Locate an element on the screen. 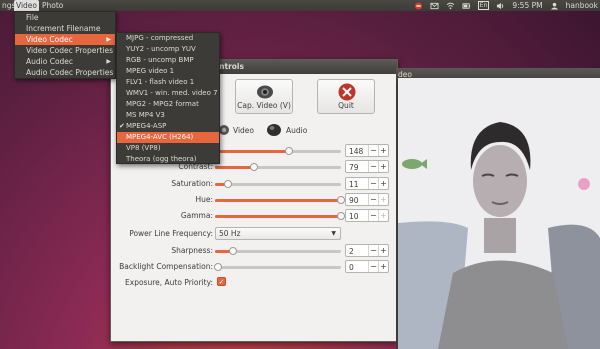  backlight-slider is located at coordinates (277, 267).